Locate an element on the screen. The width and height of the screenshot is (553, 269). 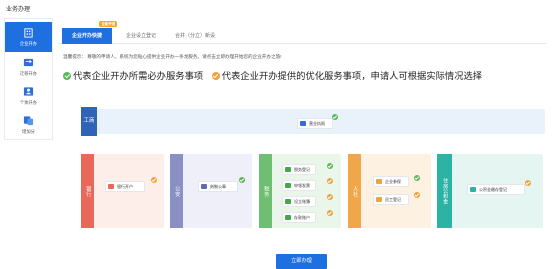
item-label: 营业执照 is located at coordinates (317, 123).